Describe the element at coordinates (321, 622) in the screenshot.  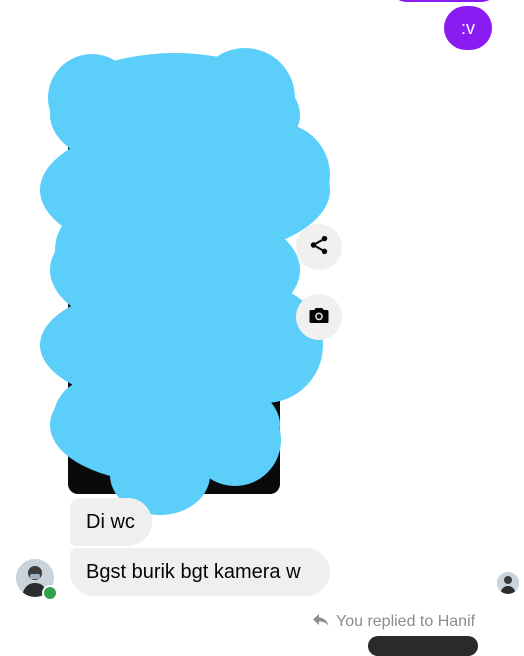
I see `reply-arrow-icon` at that location.